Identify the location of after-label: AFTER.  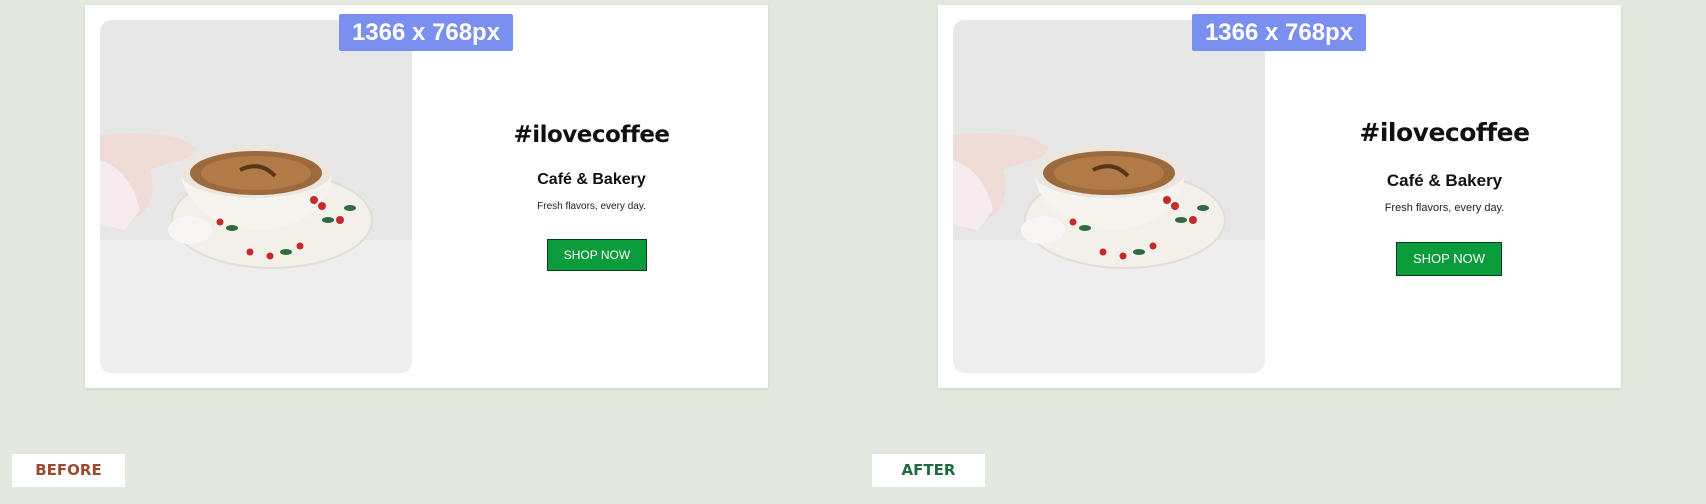
(928, 470).